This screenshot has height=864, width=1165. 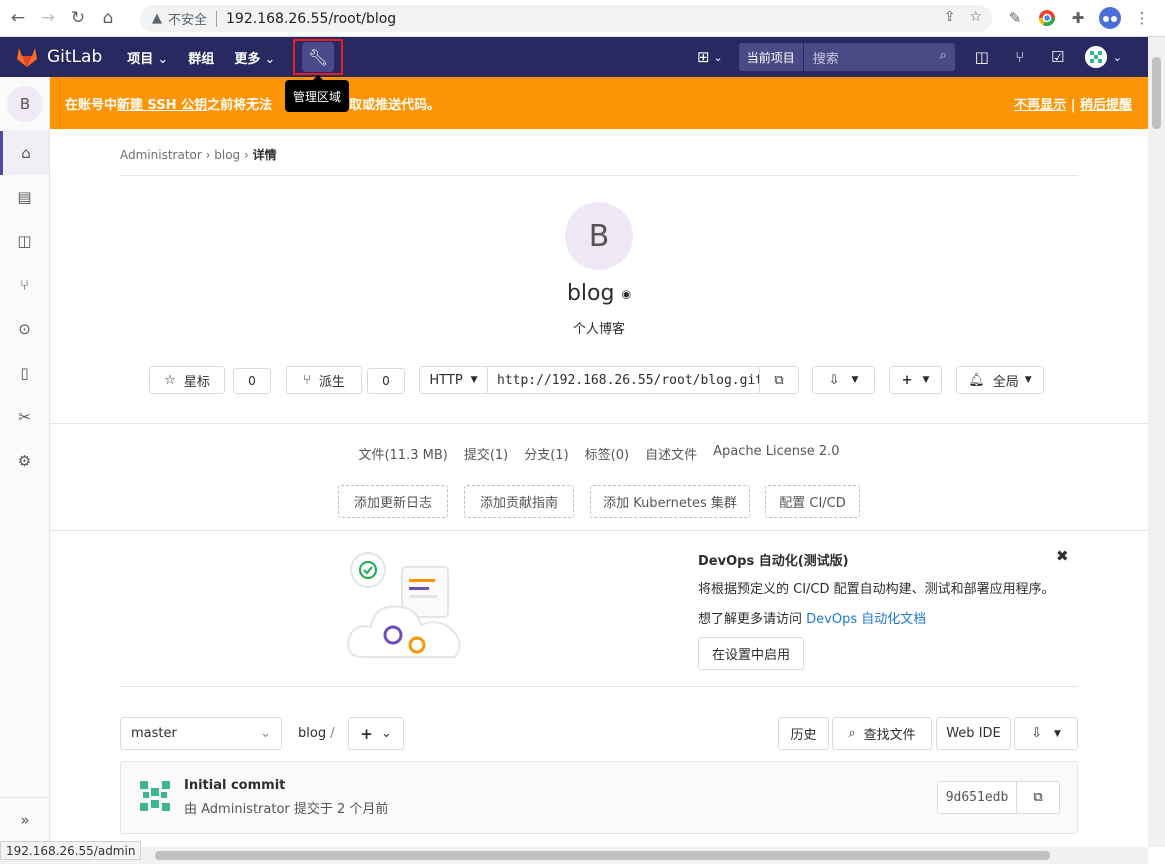 What do you see at coordinates (18, 18) in the screenshot?
I see `back-icon: ←` at bounding box center [18, 18].